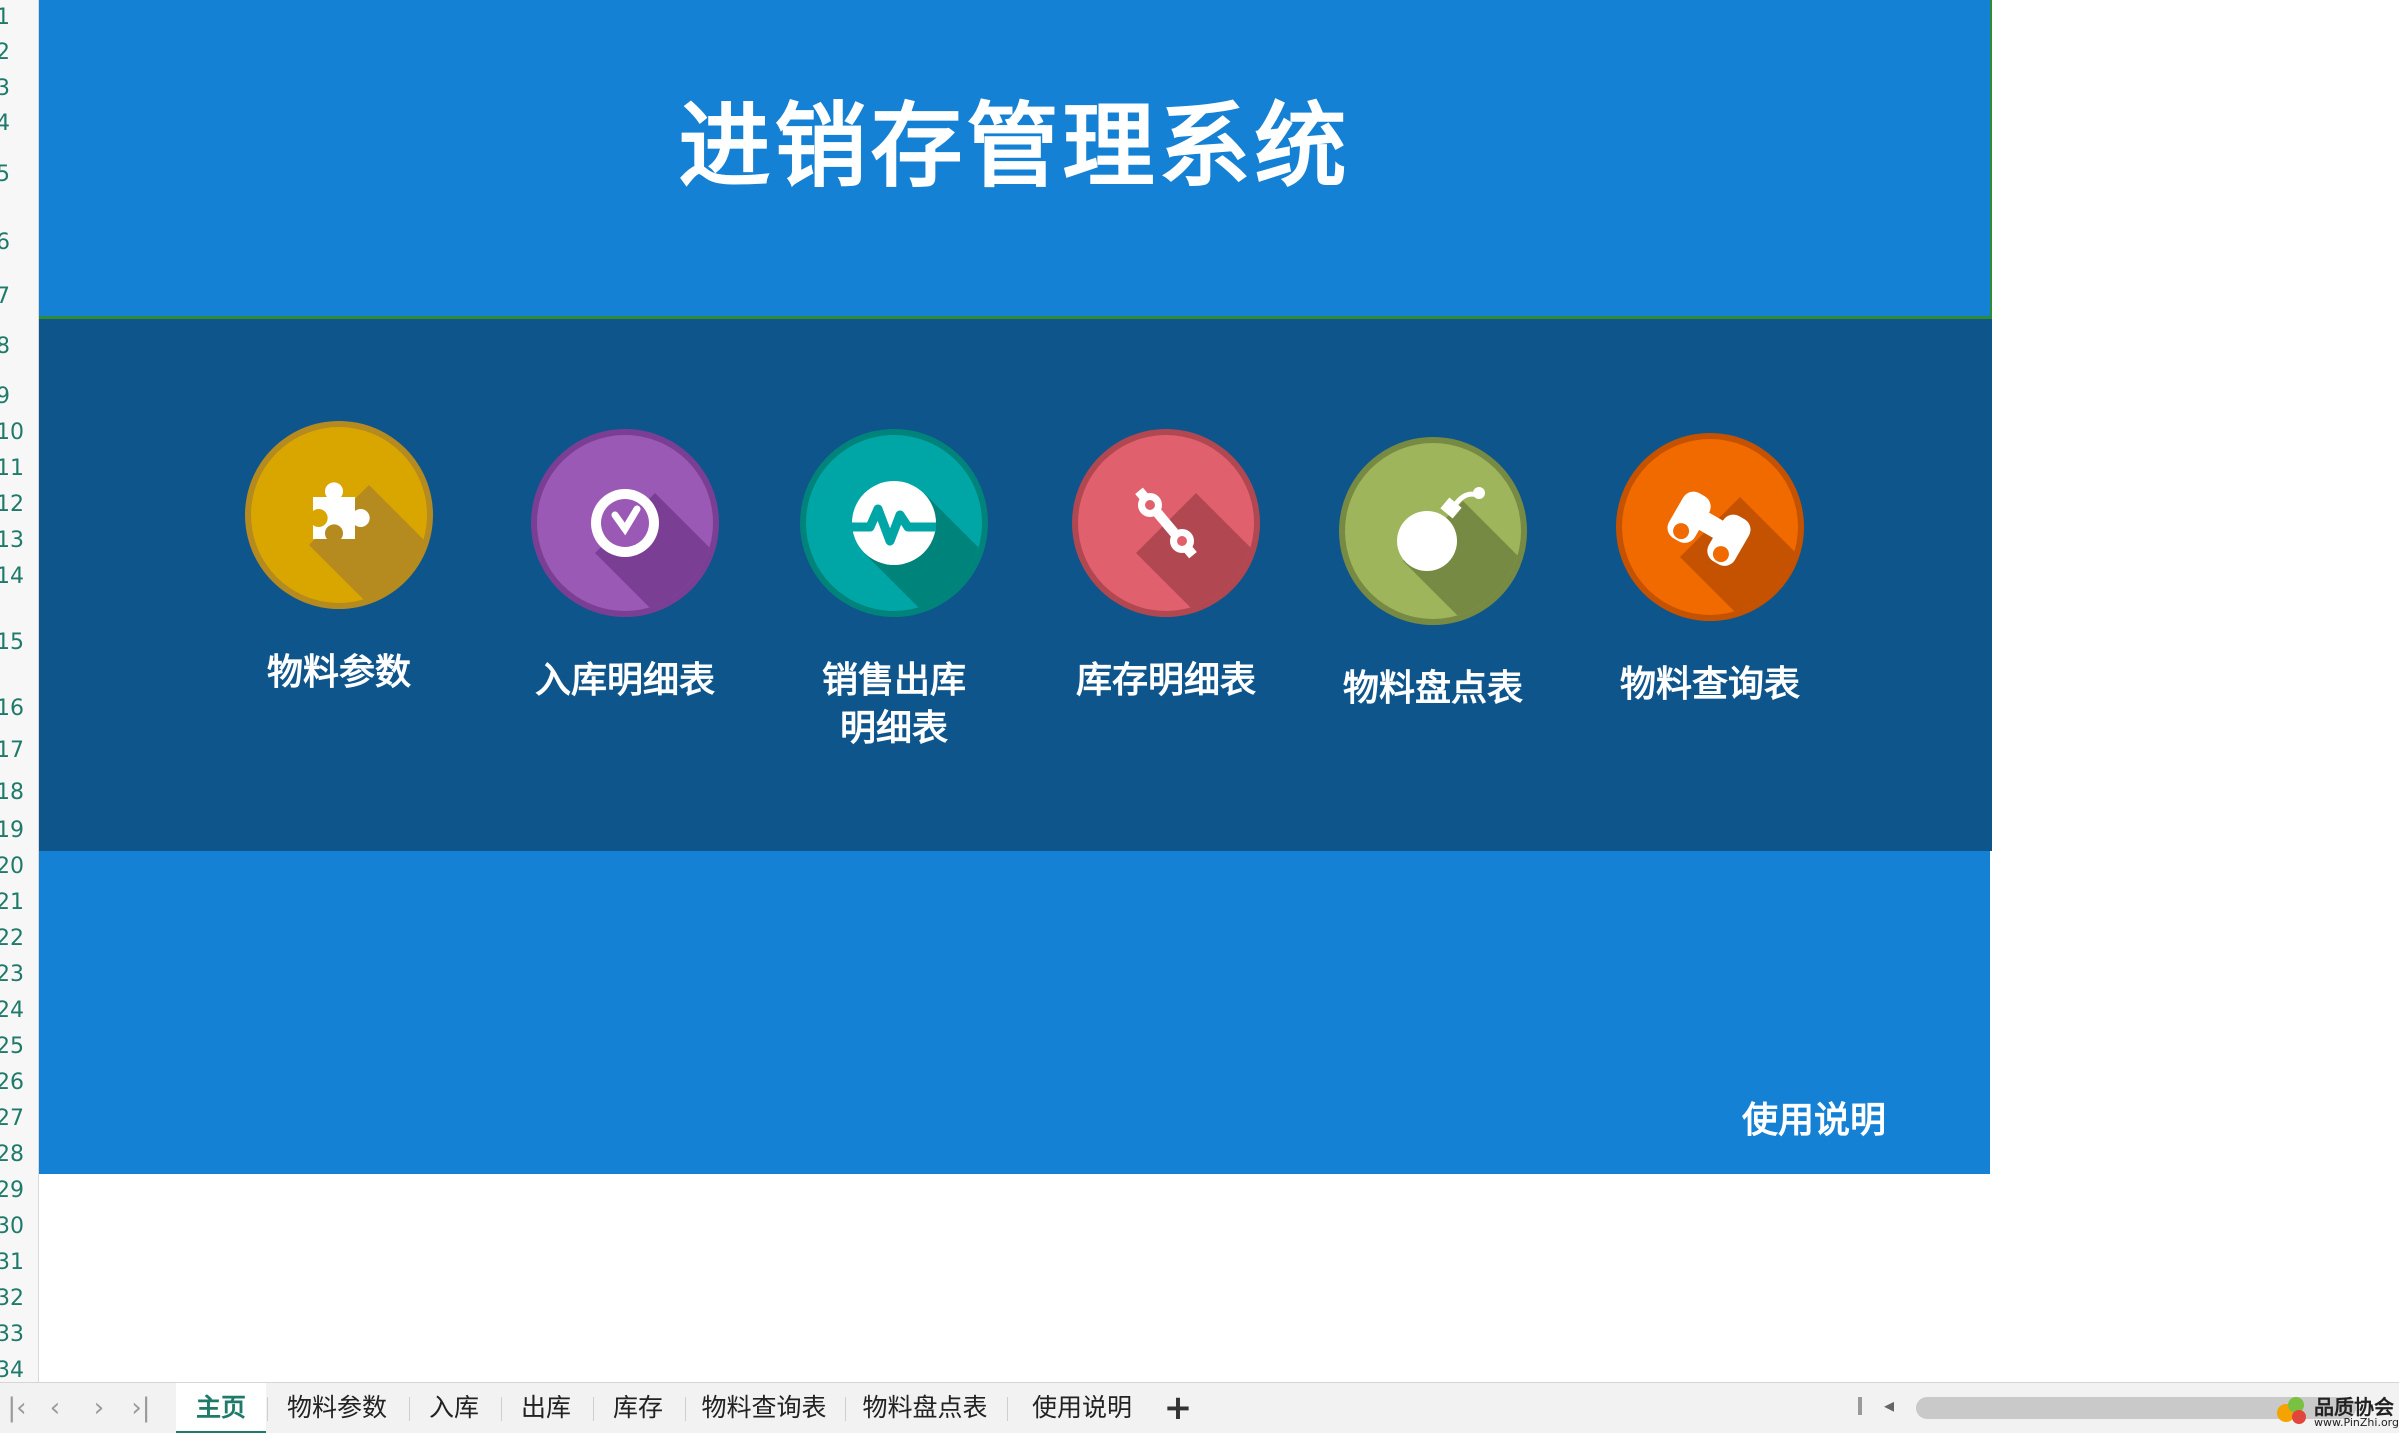 The image size is (2399, 1433). Describe the element at coordinates (1860, 1406) in the screenshot. I see `scroll-splitter` at that location.